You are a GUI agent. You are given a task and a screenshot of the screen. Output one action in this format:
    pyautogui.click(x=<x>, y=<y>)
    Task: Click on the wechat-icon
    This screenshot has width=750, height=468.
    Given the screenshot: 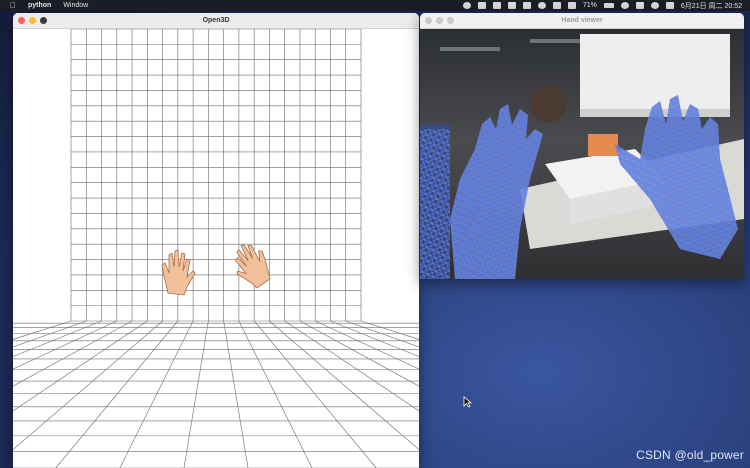 What is the action you would take?
    pyautogui.click(x=541, y=5)
    